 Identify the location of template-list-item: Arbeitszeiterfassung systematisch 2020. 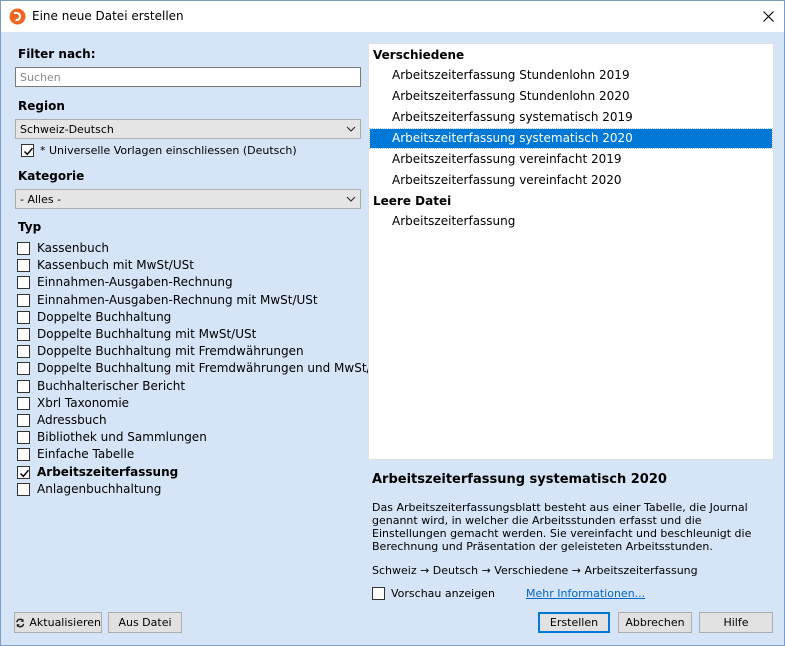
(571, 138).